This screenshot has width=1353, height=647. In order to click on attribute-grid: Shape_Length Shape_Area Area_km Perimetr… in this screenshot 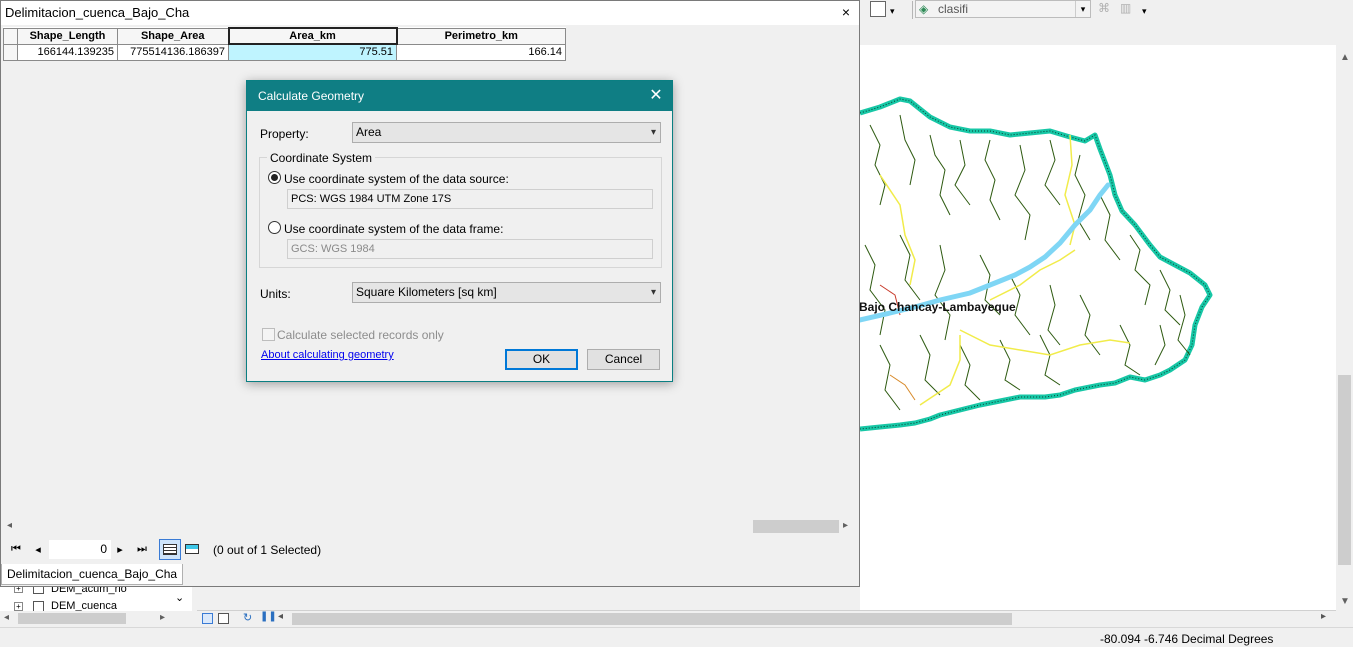, I will do `click(284, 44)`.